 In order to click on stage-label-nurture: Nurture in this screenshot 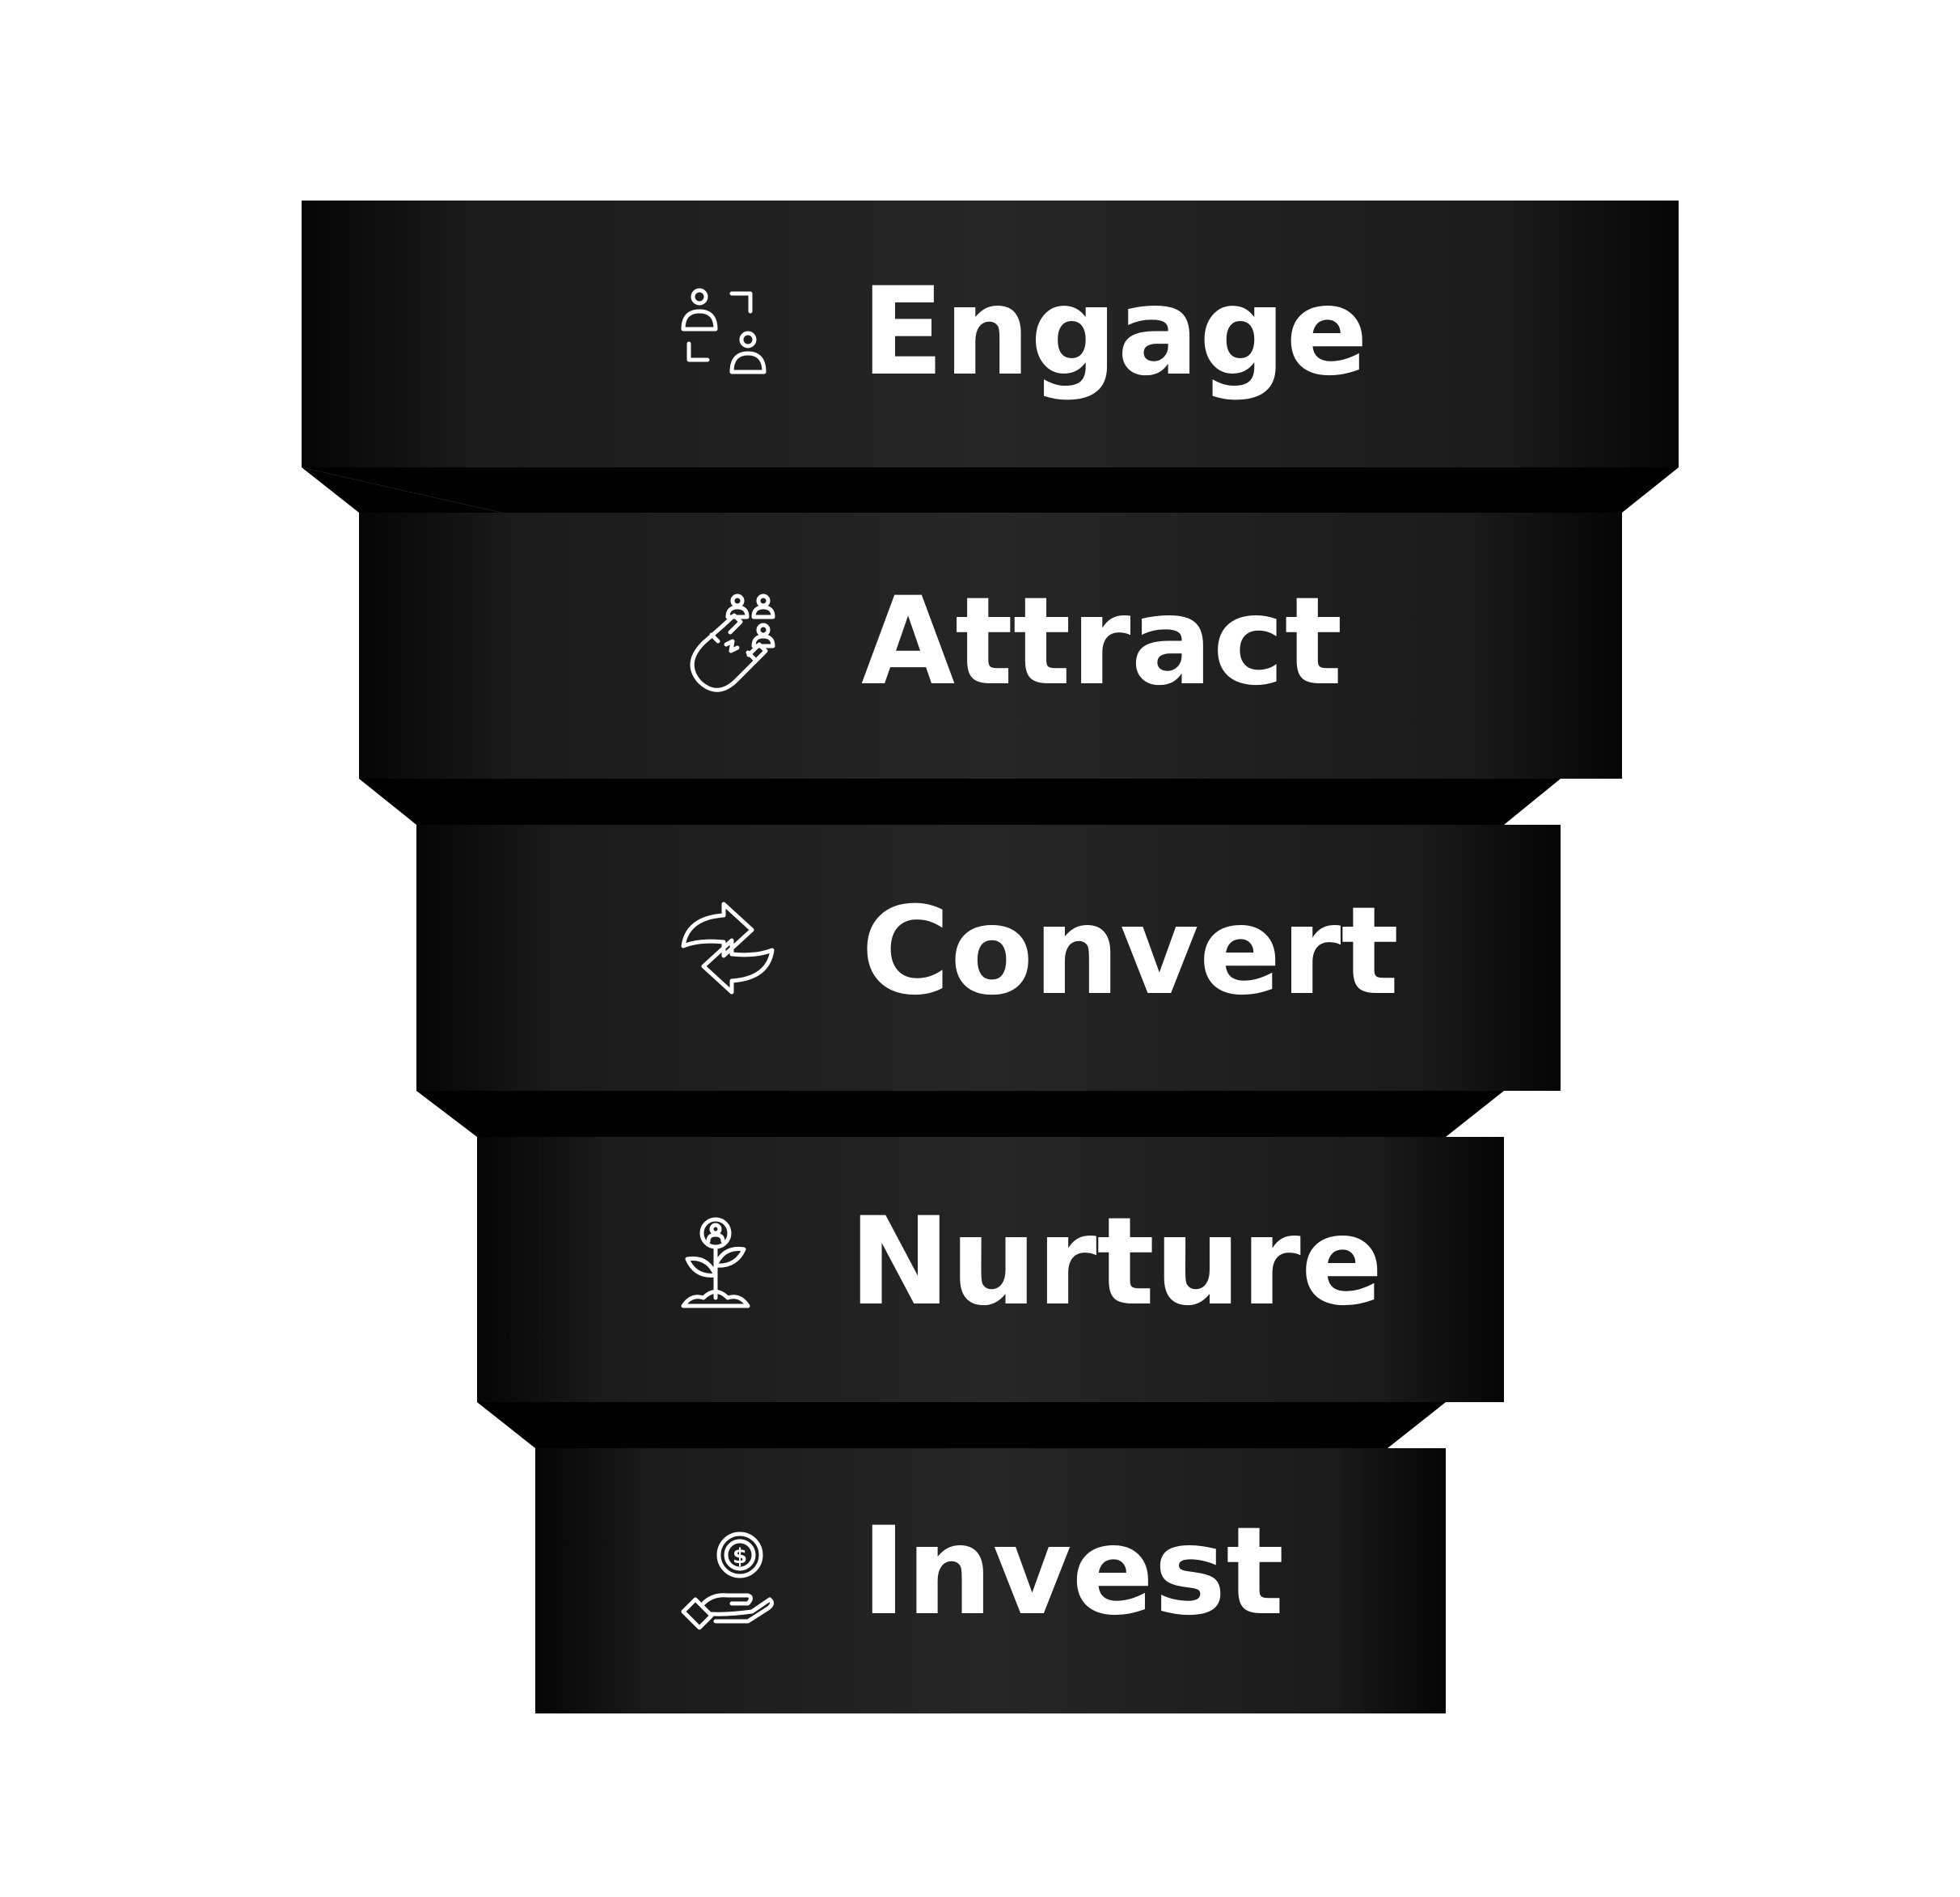, I will do `click(1116, 1262)`.